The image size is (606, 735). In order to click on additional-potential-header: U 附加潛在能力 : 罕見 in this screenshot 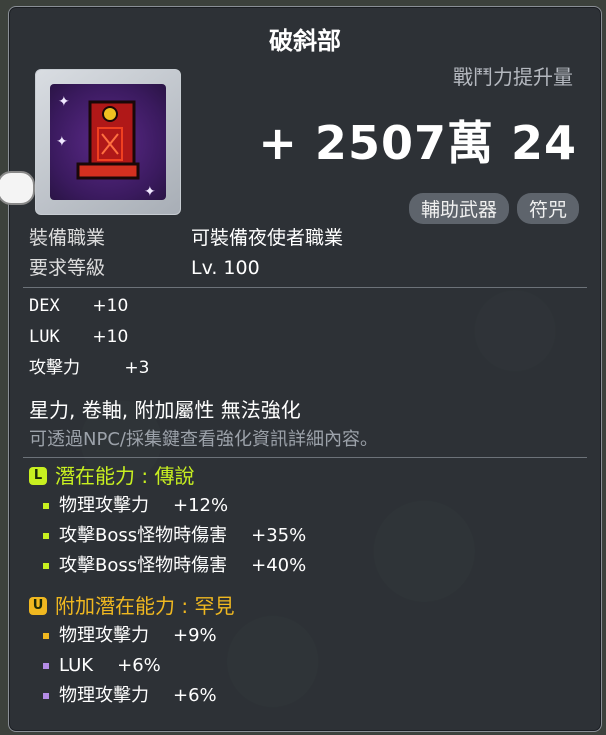, I will do `click(131, 606)`.